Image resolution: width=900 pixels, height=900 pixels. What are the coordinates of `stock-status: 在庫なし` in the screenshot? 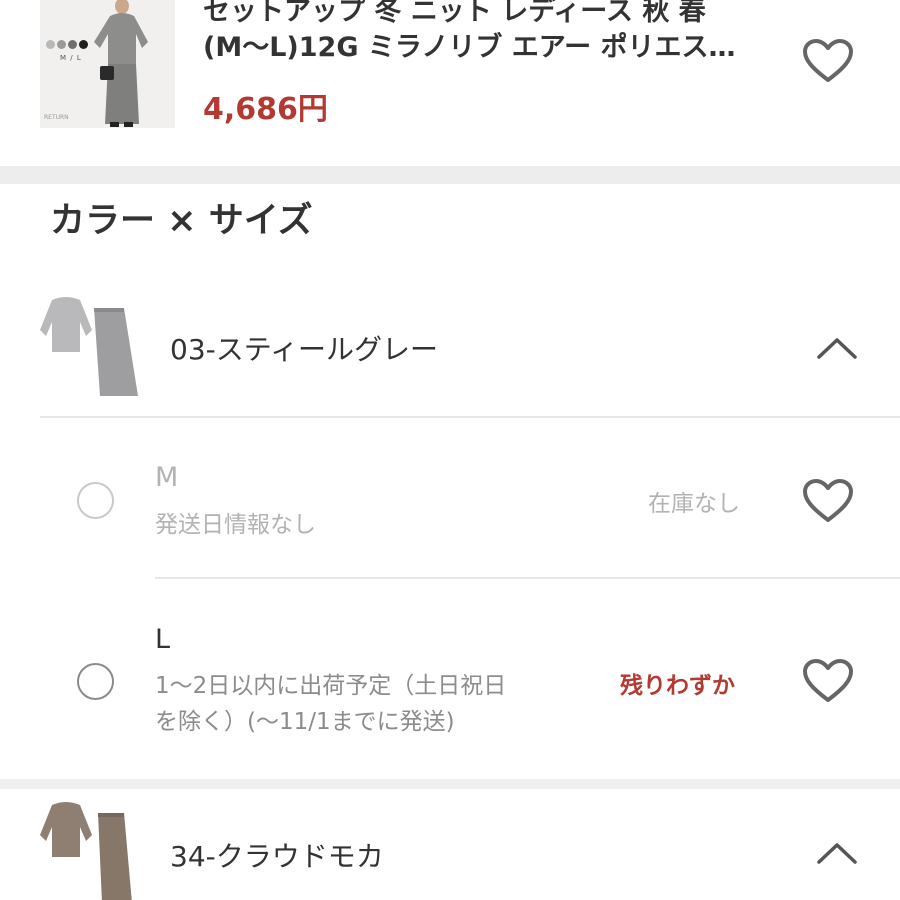 It's located at (694, 504).